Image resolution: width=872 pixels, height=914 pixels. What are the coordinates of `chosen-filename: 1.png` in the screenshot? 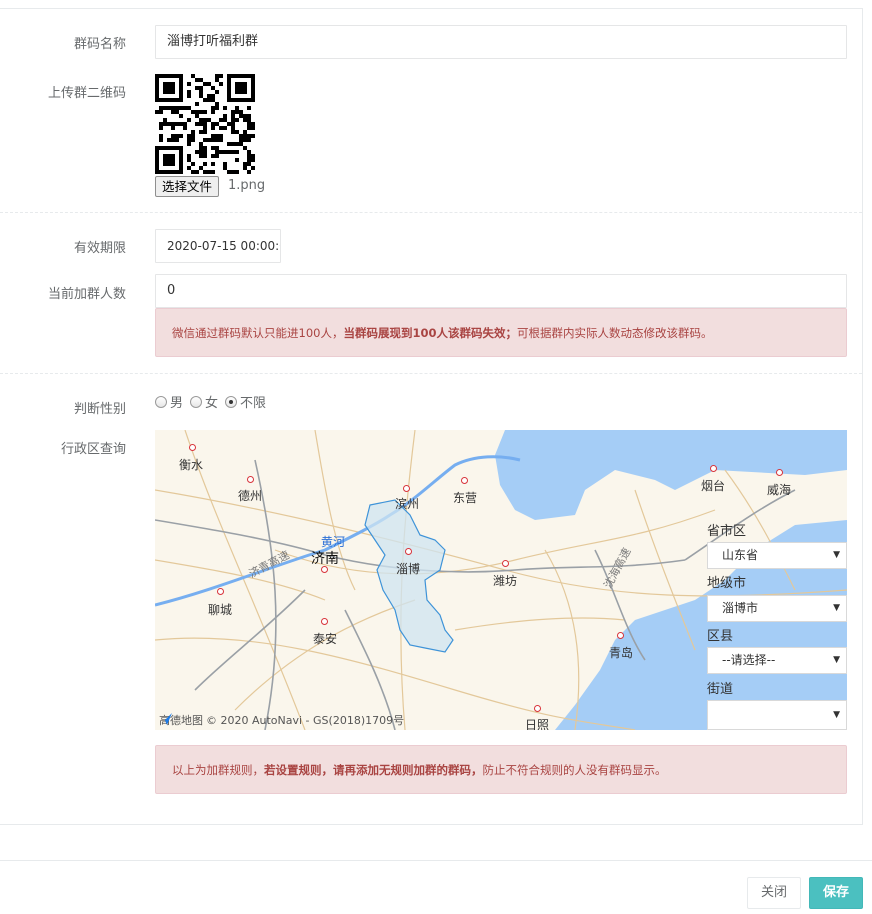 It's located at (247, 185).